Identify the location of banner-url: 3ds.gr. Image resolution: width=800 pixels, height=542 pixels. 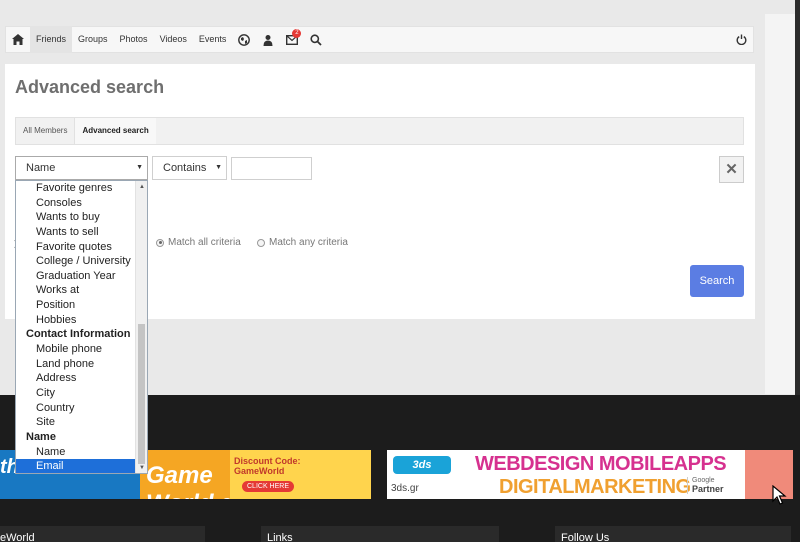
(405, 488).